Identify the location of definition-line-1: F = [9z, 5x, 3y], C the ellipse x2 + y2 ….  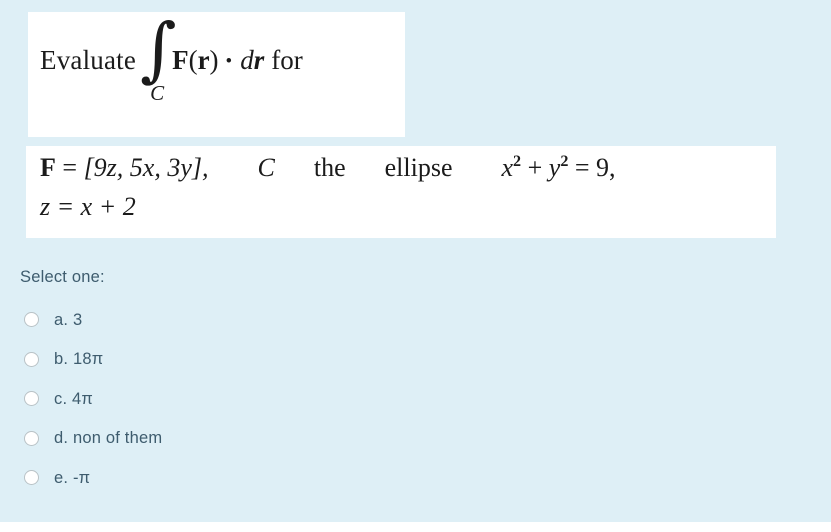
(328, 168).